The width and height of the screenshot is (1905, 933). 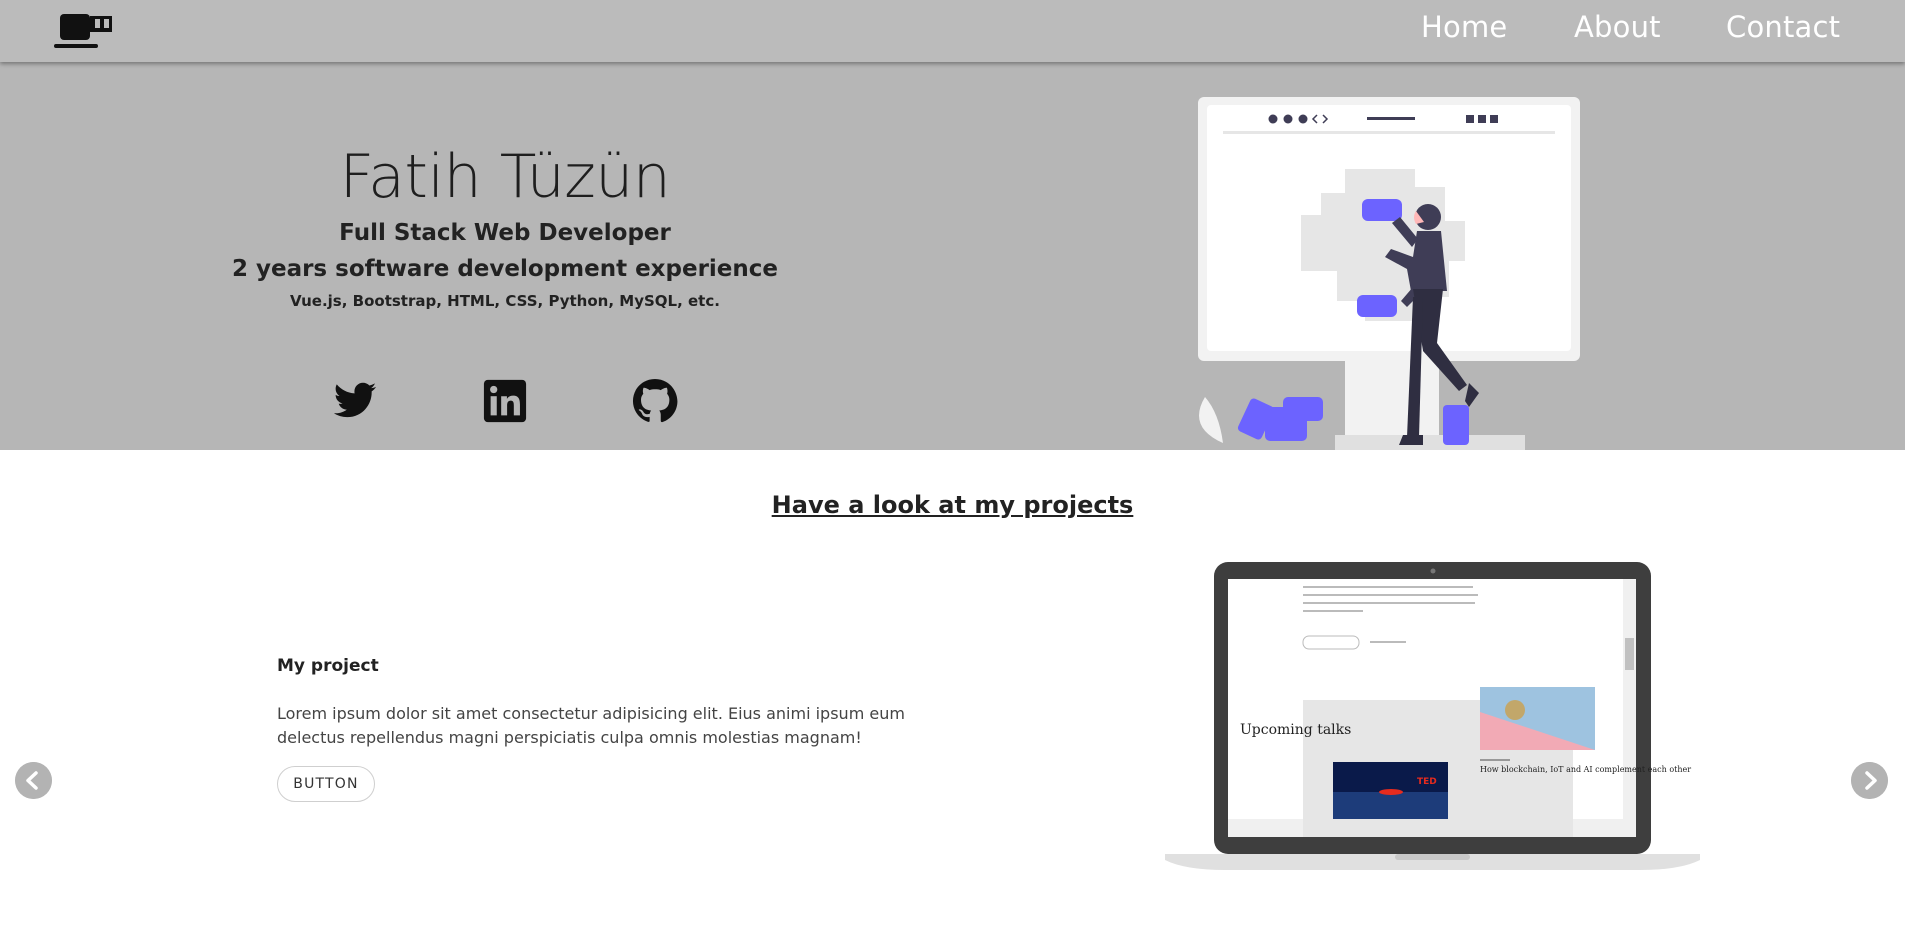 What do you see at coordinates (1427, 782) in the screenshot?
I see `ted-badge: TED` at bounding box center [1427, 782].